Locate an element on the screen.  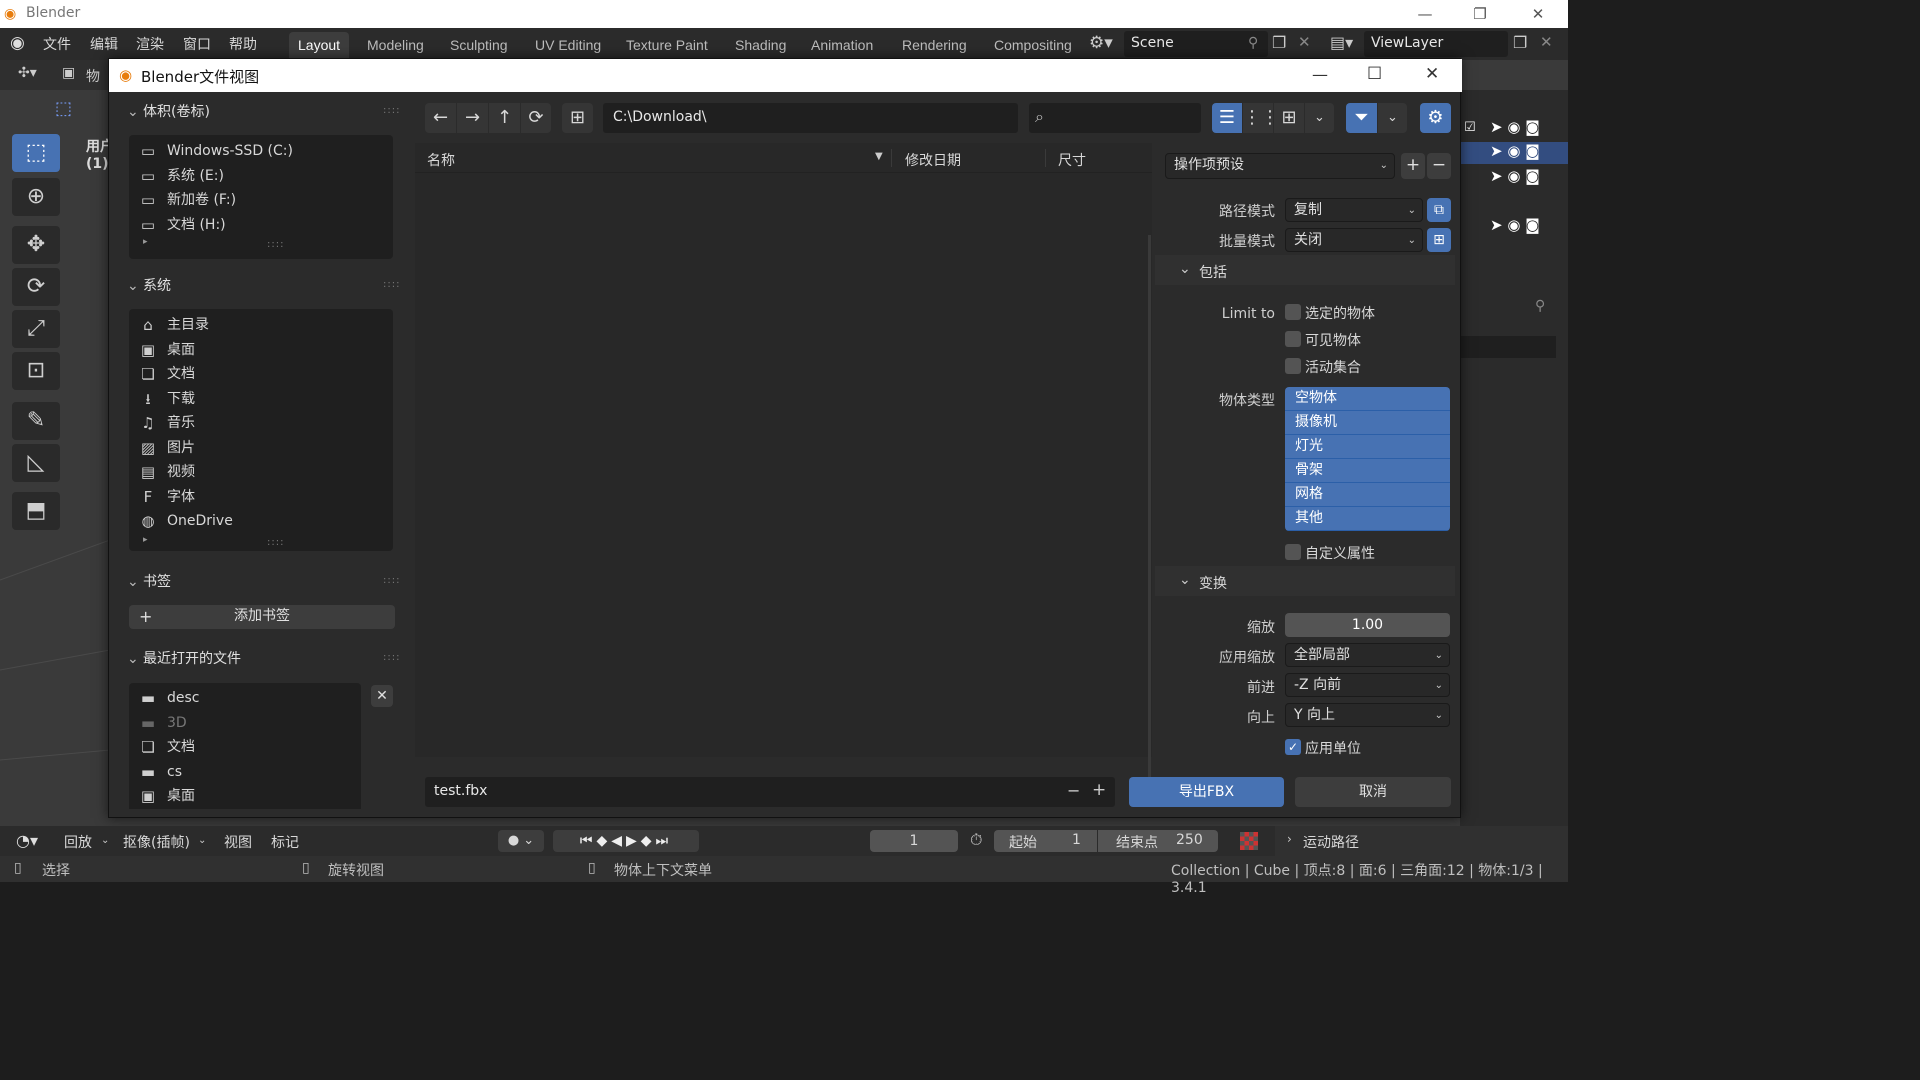
select-box-icon: ⬚ is located at coordinates (63, 108).